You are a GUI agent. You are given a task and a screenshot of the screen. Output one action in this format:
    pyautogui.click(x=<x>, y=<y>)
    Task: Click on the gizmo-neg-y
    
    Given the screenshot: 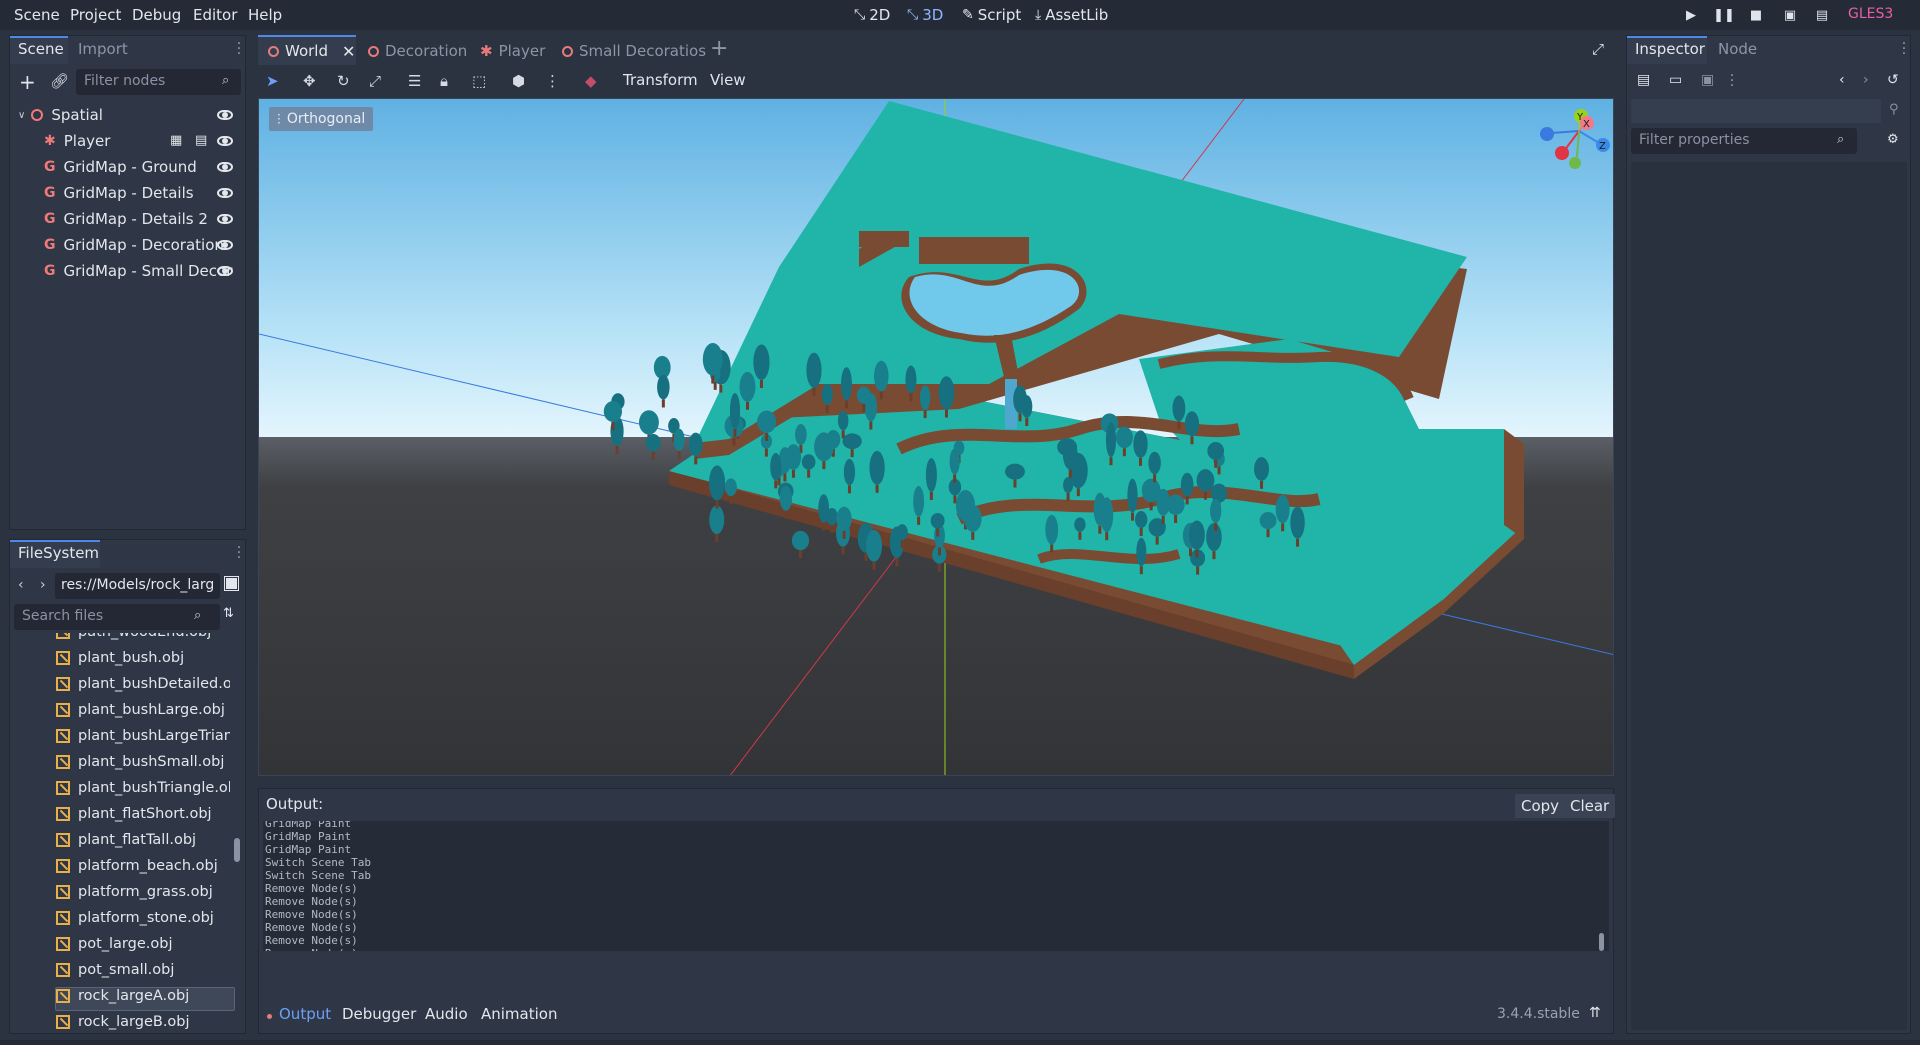 What is the action you would take?
    pyautogui.click(x=1575, y=163)
    